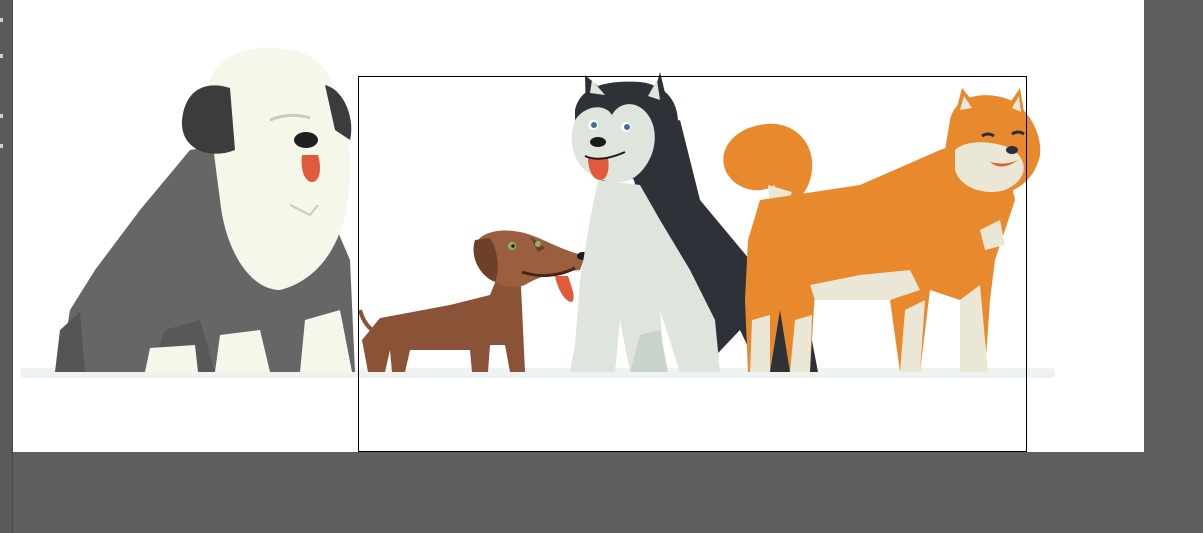  What do you see at coordinates (6, 266) in the screenshot?
I see `left-toolbar-strip` at bounding box center [6, 266].